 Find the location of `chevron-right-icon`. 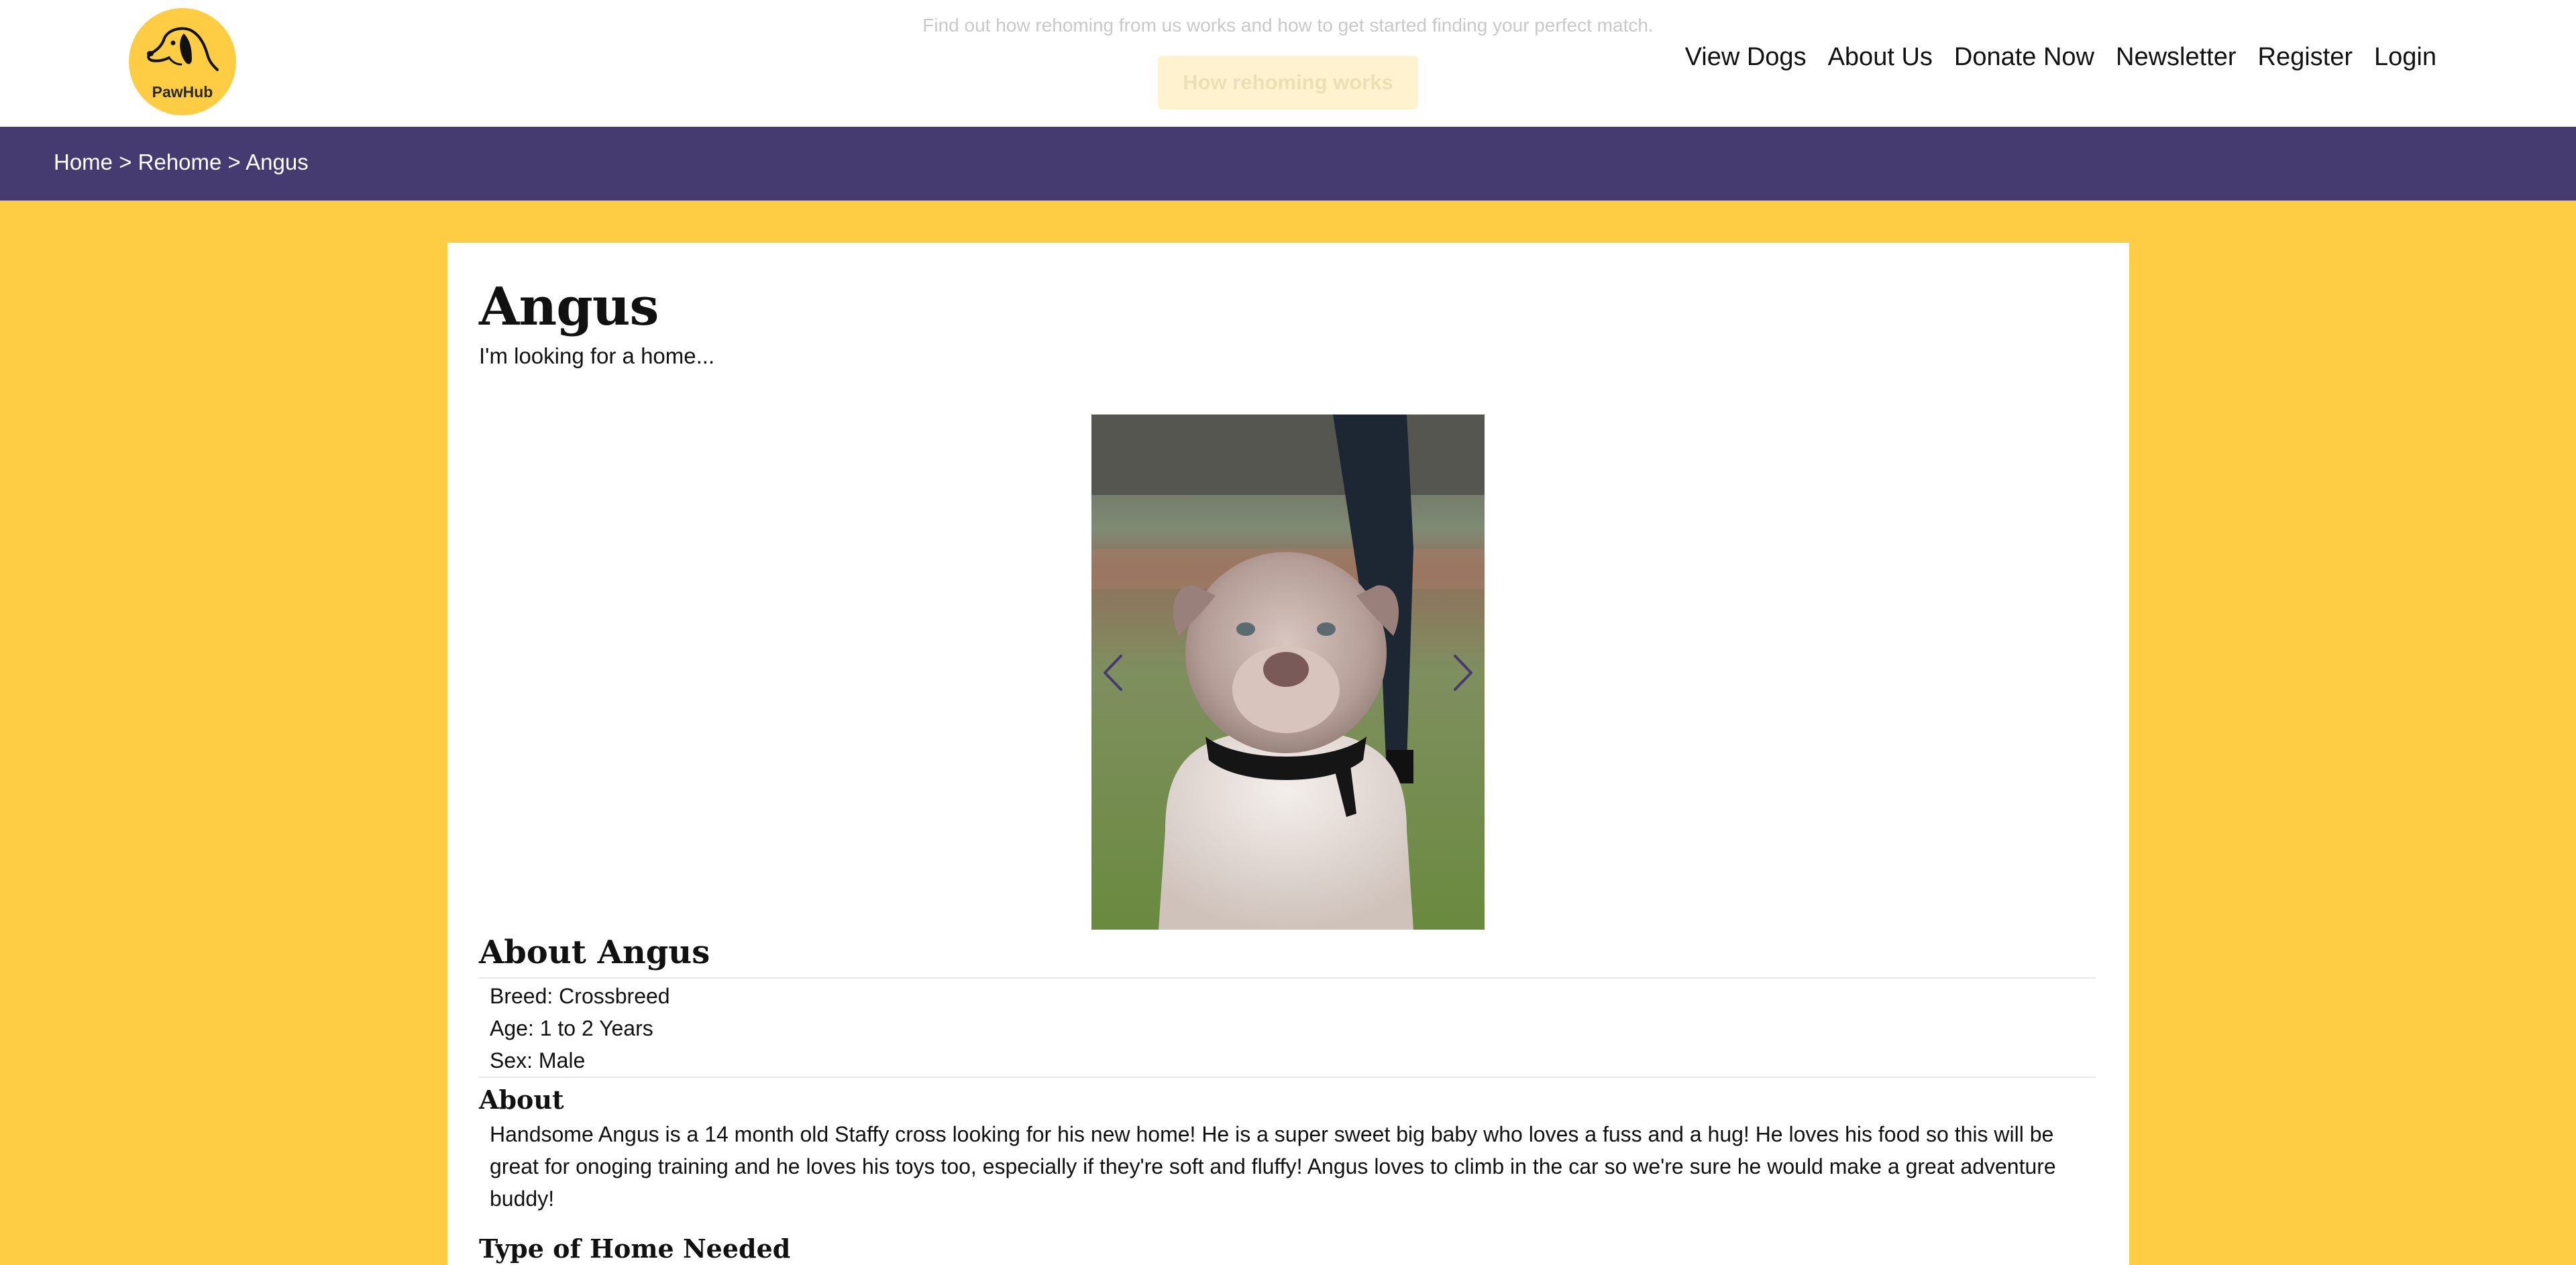

chevron-right-icon is located at coordinates (1463, 673).